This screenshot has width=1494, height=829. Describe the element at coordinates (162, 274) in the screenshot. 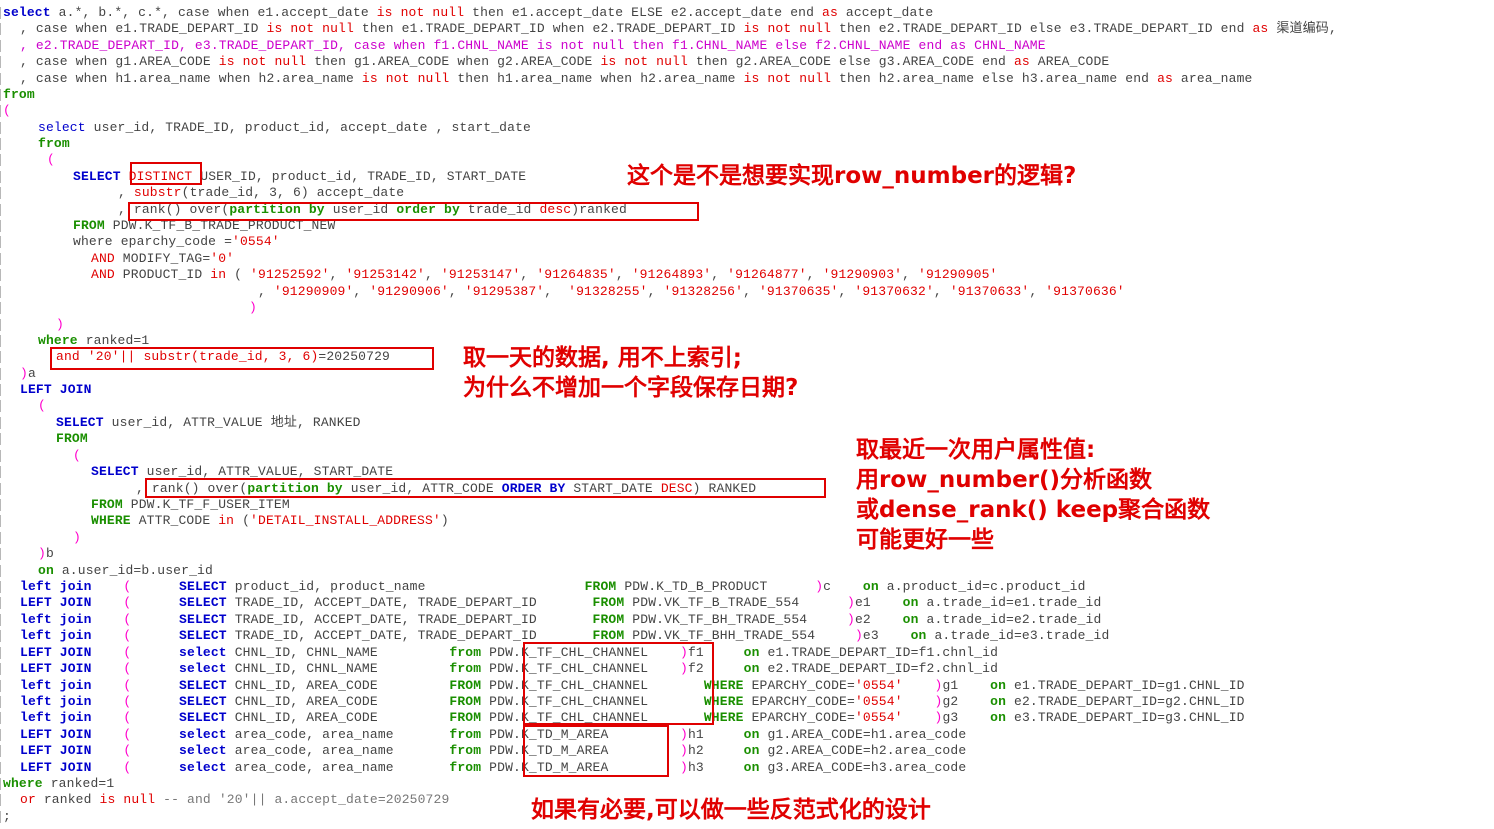

I see `code-token: PRODUCT_ID` at that location.